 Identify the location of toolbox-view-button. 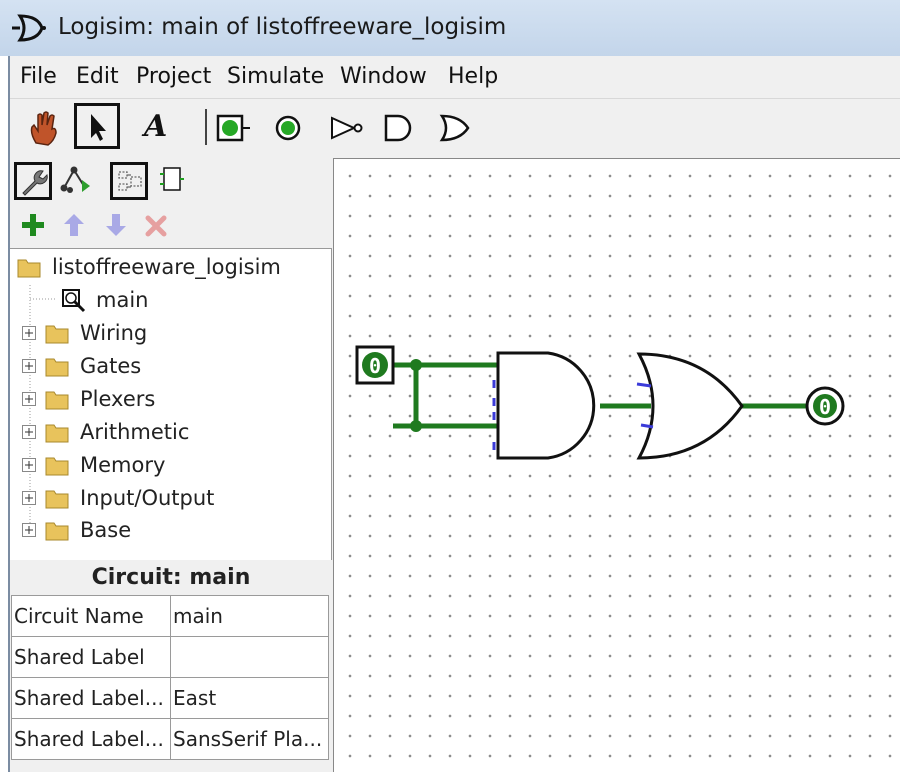
(33, 181).